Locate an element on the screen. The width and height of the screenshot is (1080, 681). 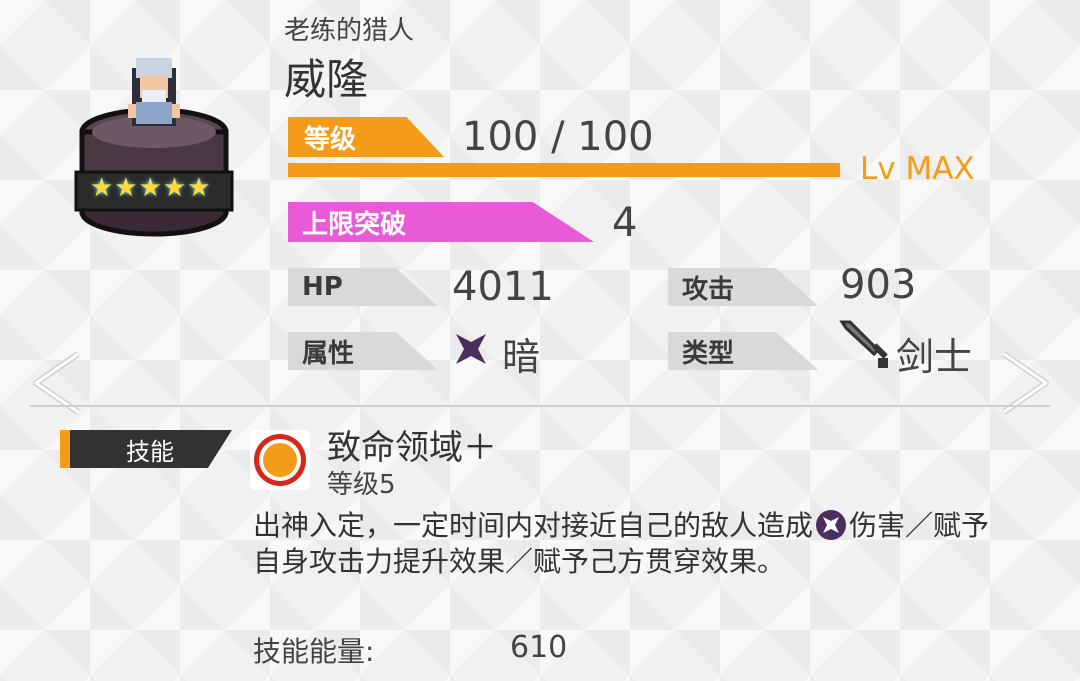
level-value: 100 / 100 is located at coordinates (558, 137).